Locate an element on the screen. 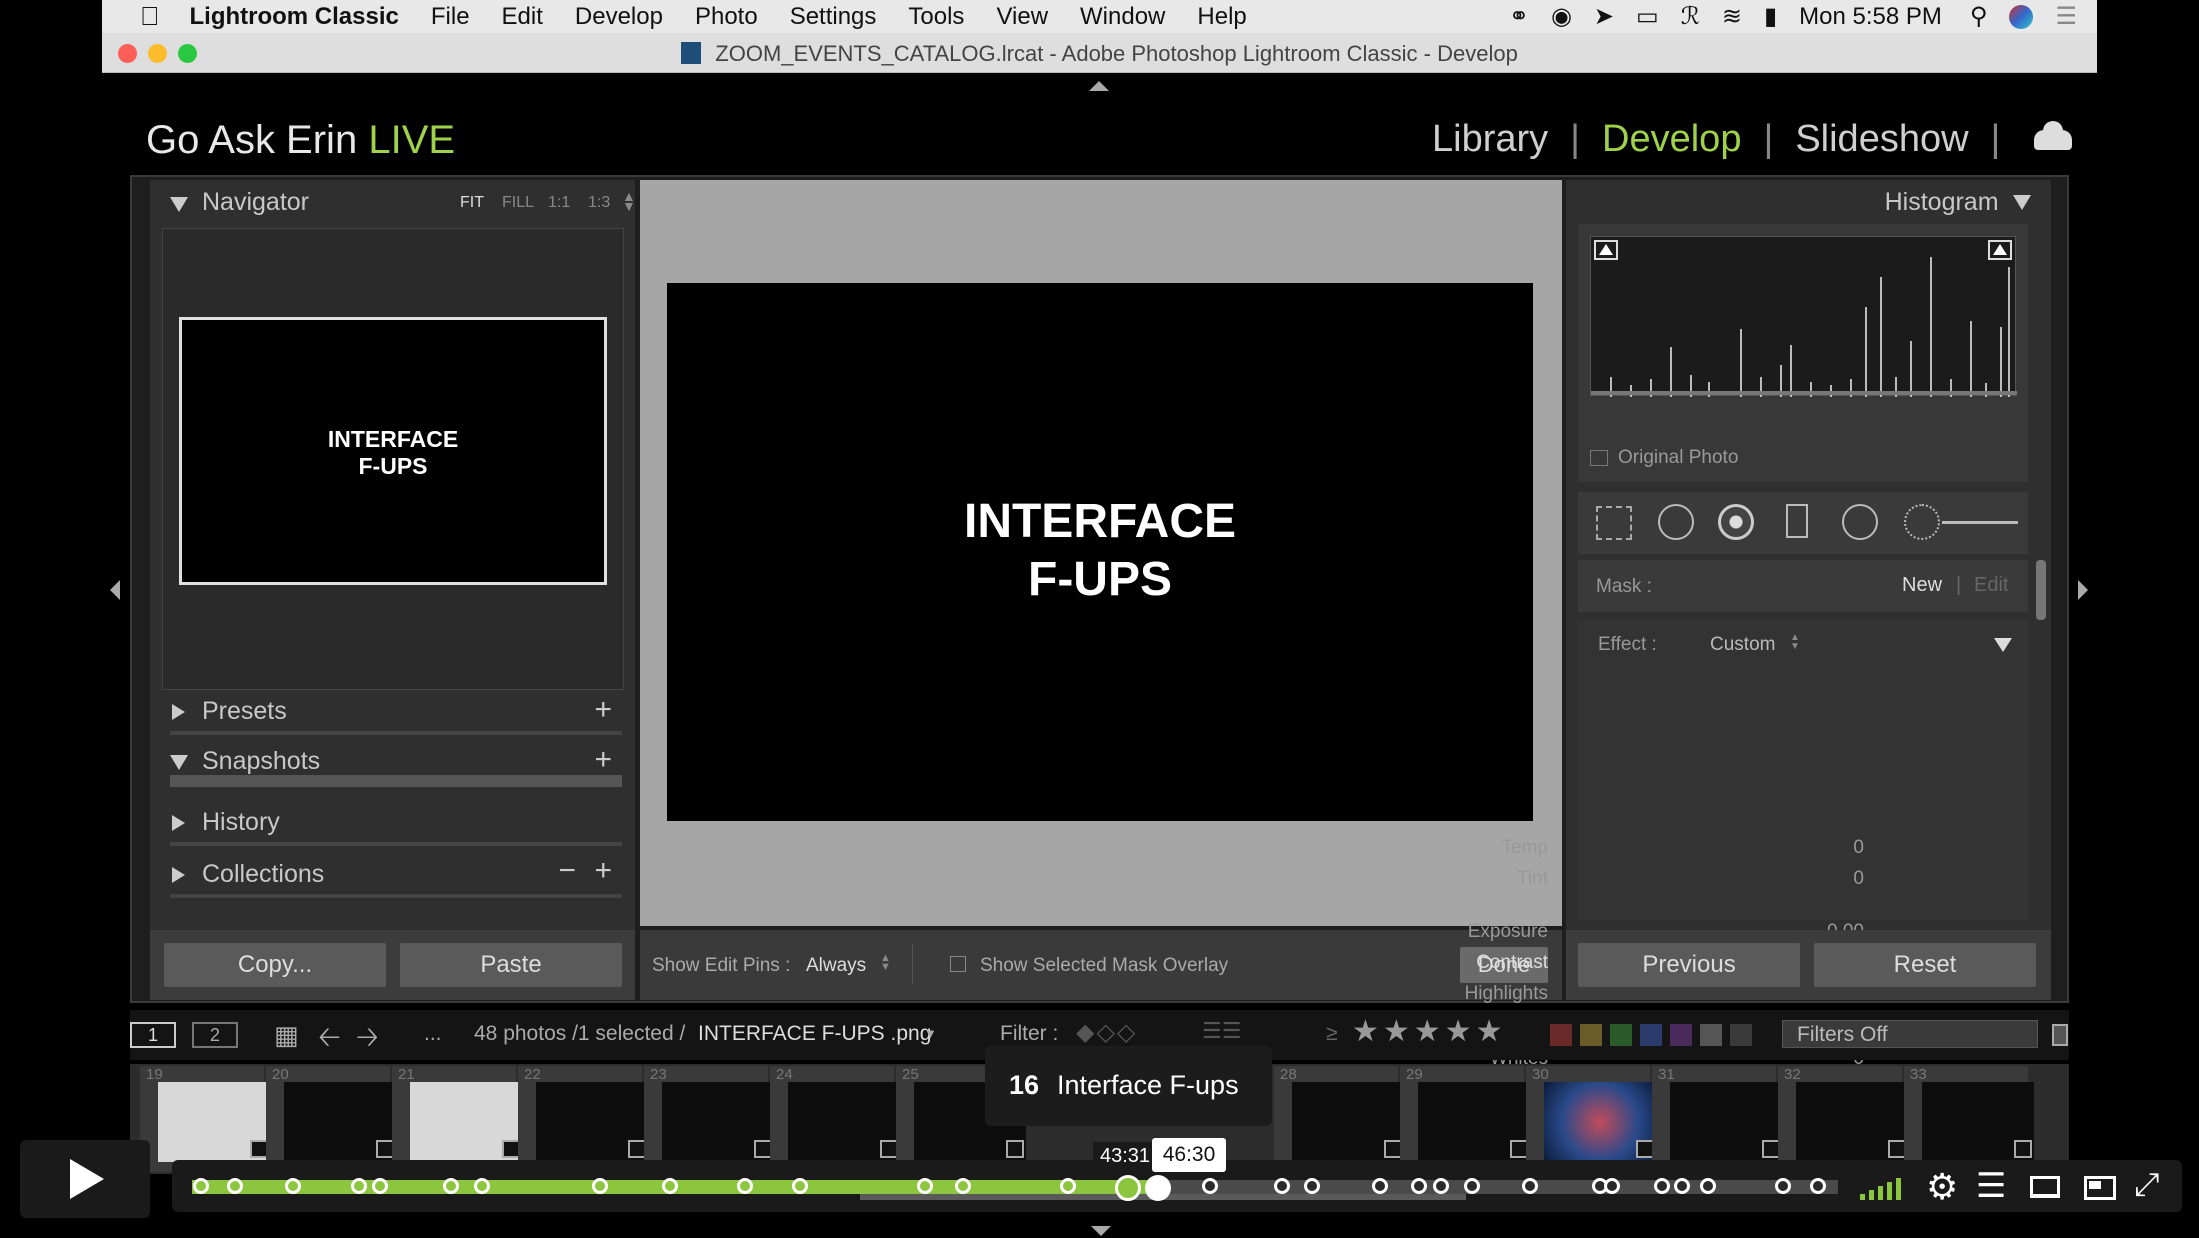  add-preset-icon: + is located at coordinates (603, 710).